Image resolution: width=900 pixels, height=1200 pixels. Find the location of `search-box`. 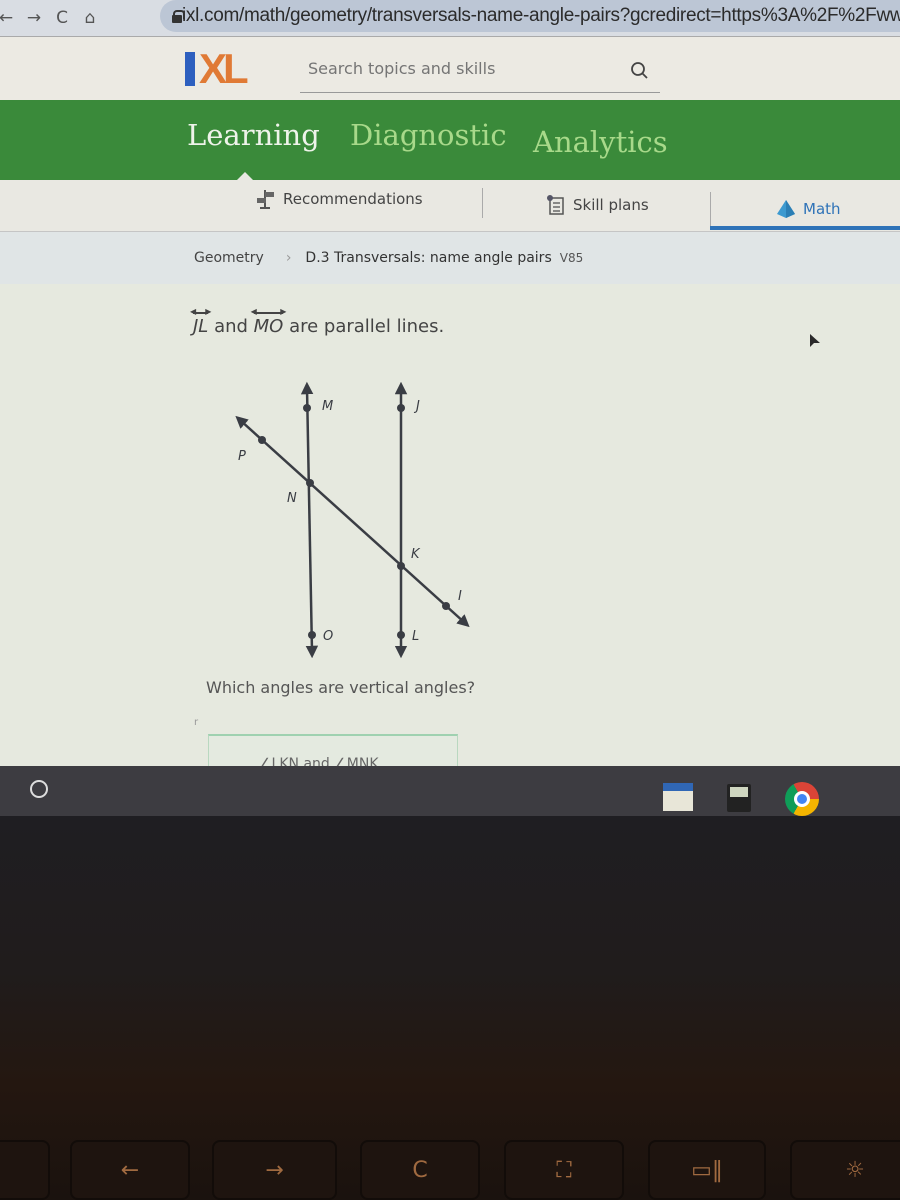

search-box is located at coordinates (480, 71).